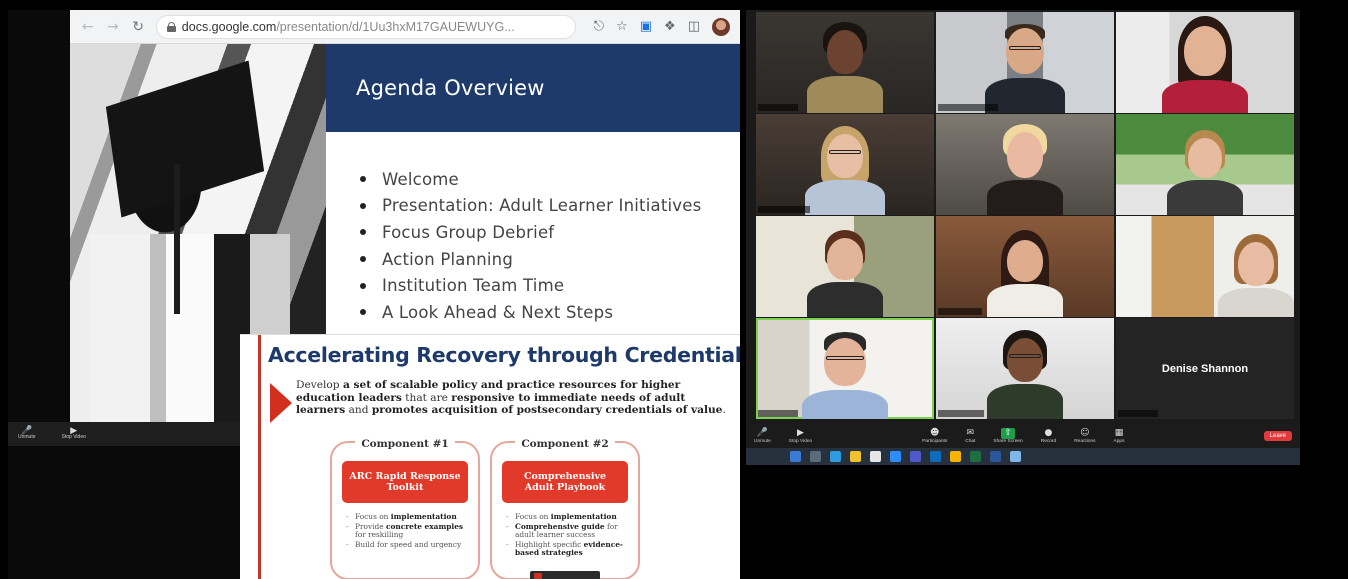 Image resolution: width=1348 pixels, height=579 pixels. Describe the element at coordinates (229, 26) in the screenshot. I see `url-host: docs.google.com` at that location.